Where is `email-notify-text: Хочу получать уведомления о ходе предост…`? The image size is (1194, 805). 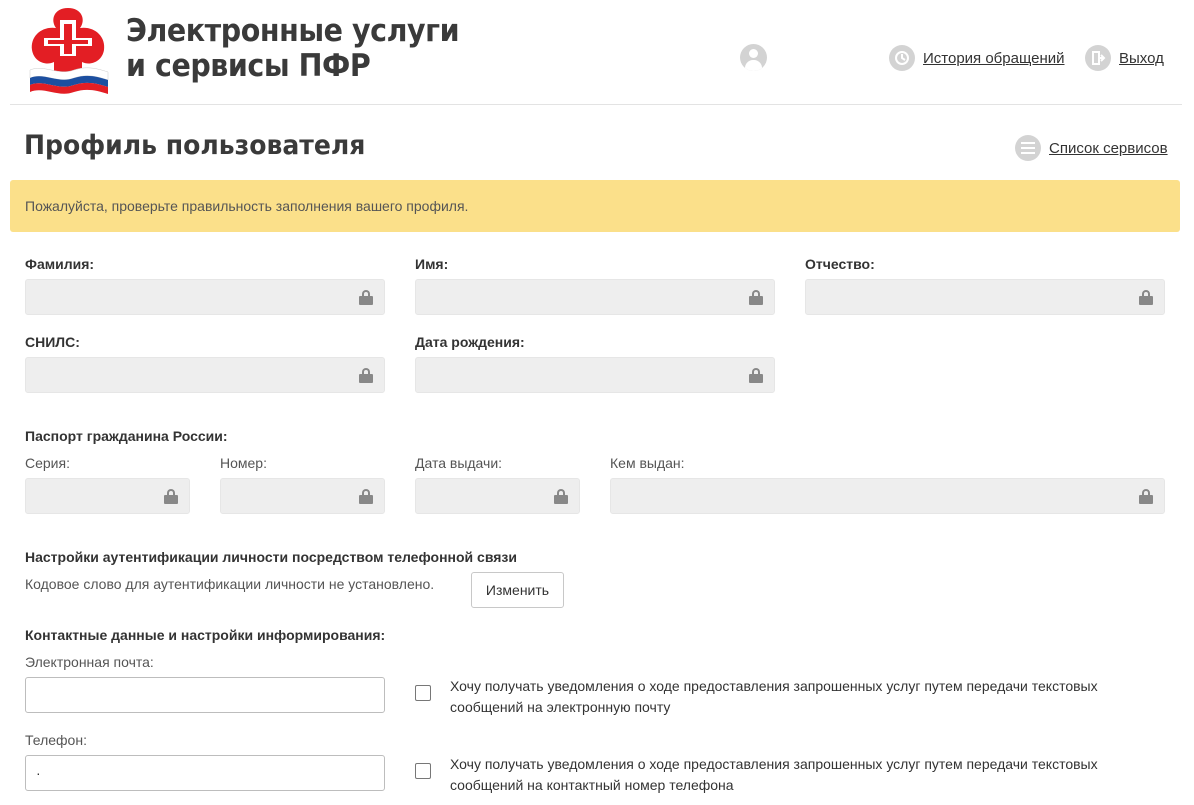
email-notify-text: Хочу получать уведомления о ходе предост… is located at coordinates (774, 696).